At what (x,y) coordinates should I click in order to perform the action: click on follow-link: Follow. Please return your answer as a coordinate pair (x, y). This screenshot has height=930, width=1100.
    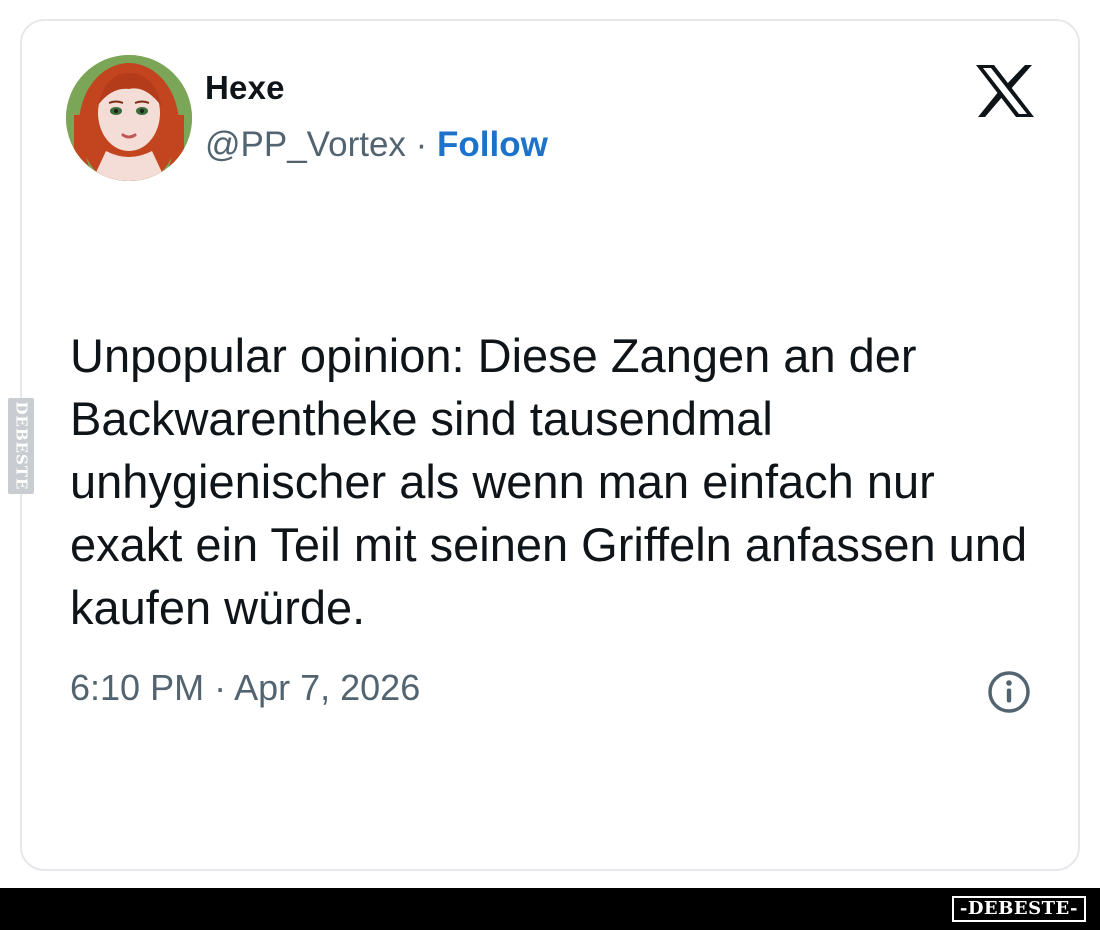
    Looking at the image, I should click on (492, 144).